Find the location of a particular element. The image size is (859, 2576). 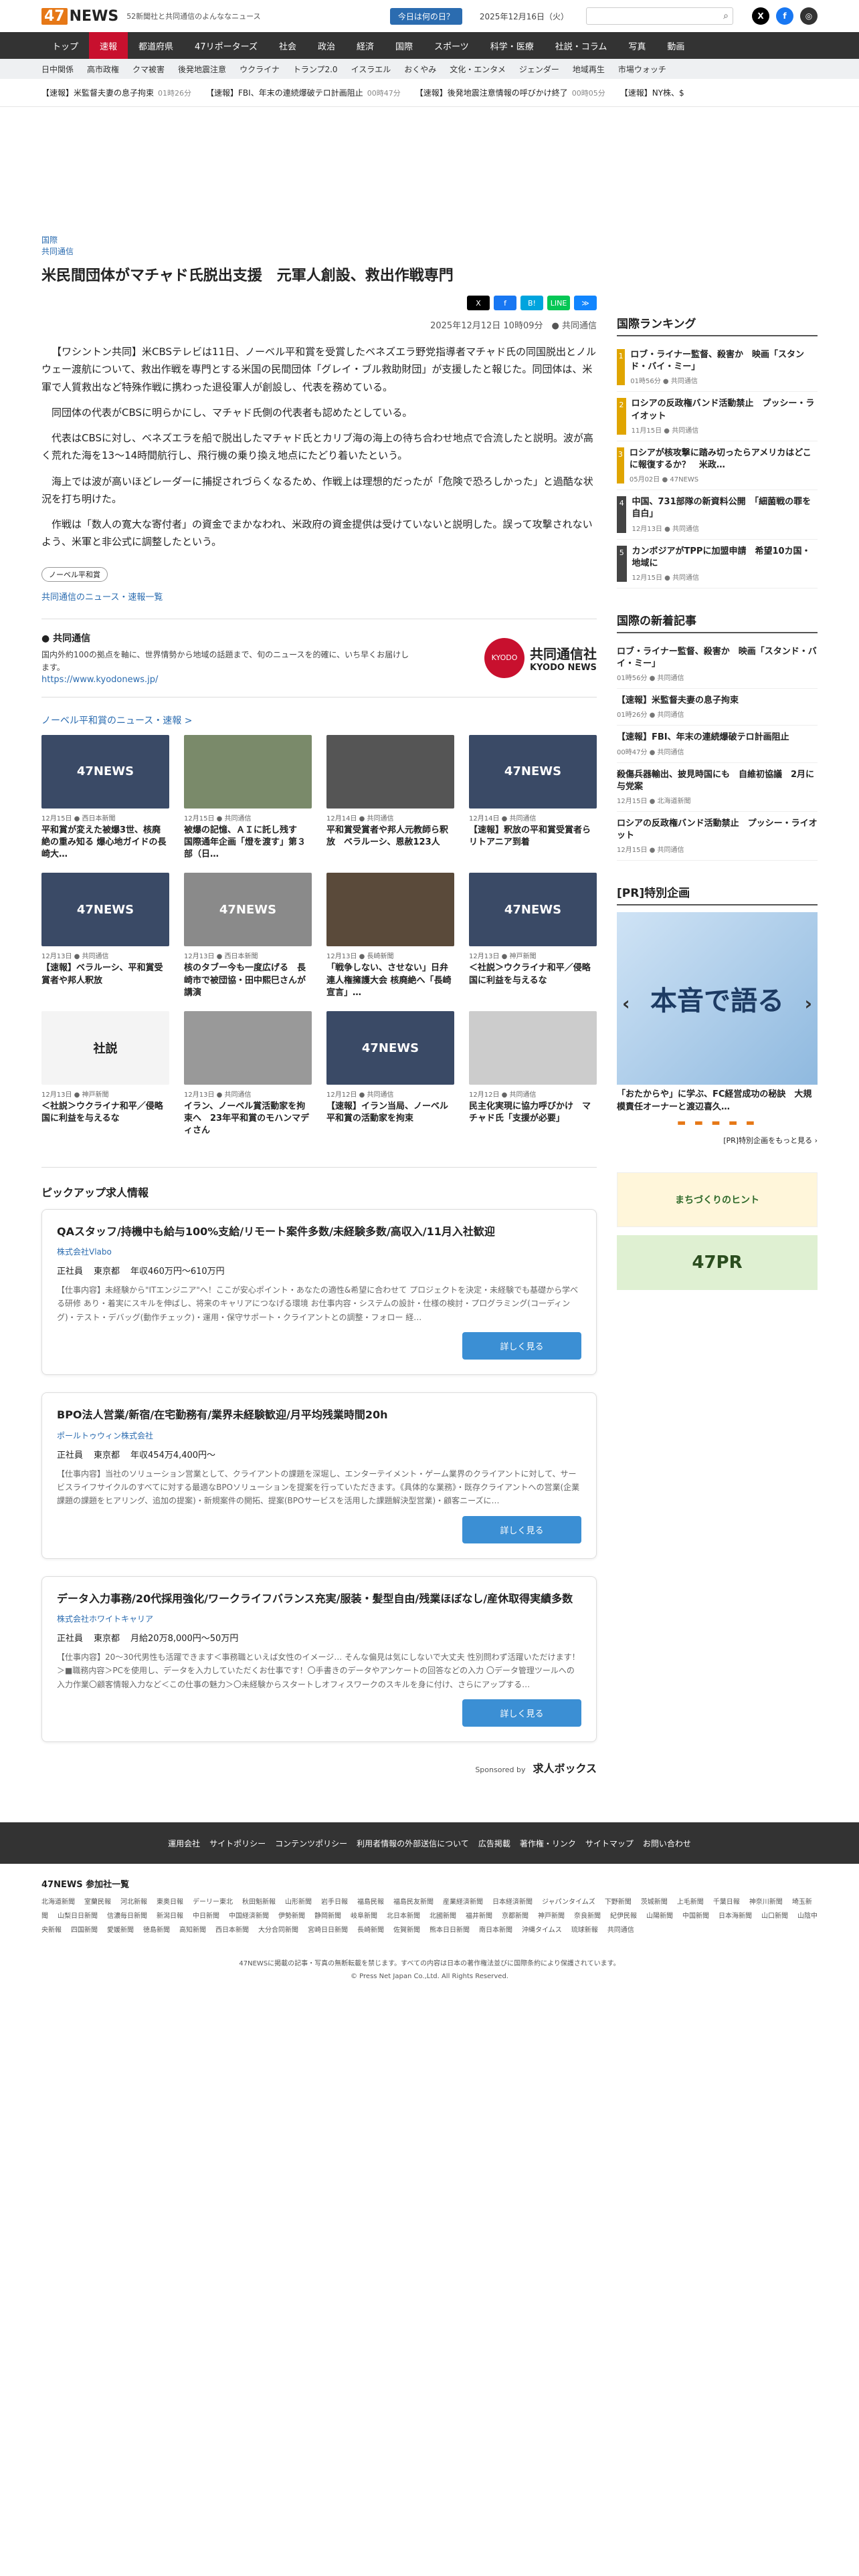

member-link: 佐賀新聞 is located at coordinates (406, 1930).